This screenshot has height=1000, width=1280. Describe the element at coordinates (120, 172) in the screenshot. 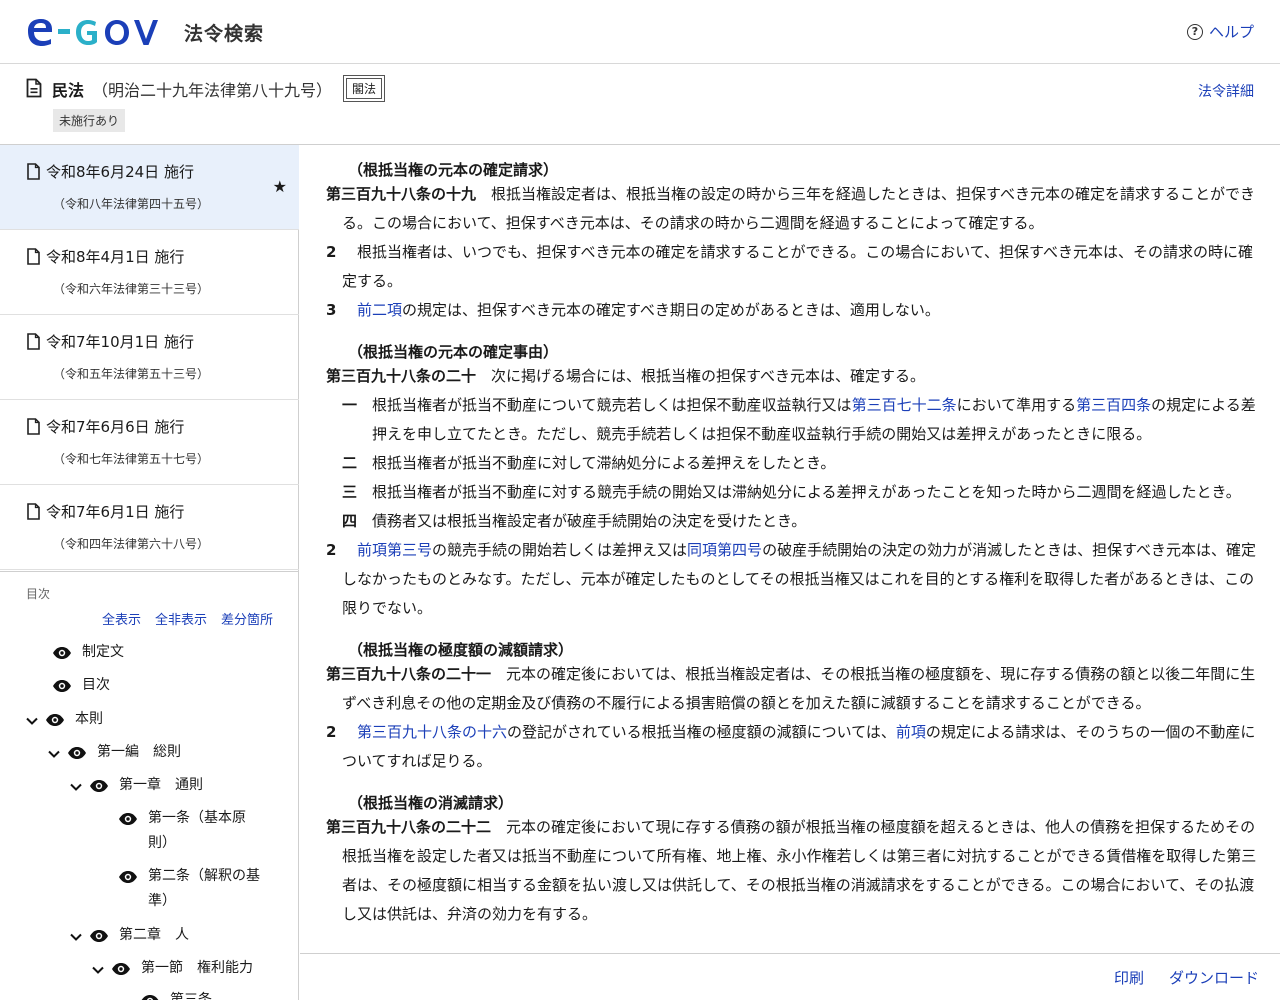

I see `revision-date: 令和8年6月24日 施行` at that location.